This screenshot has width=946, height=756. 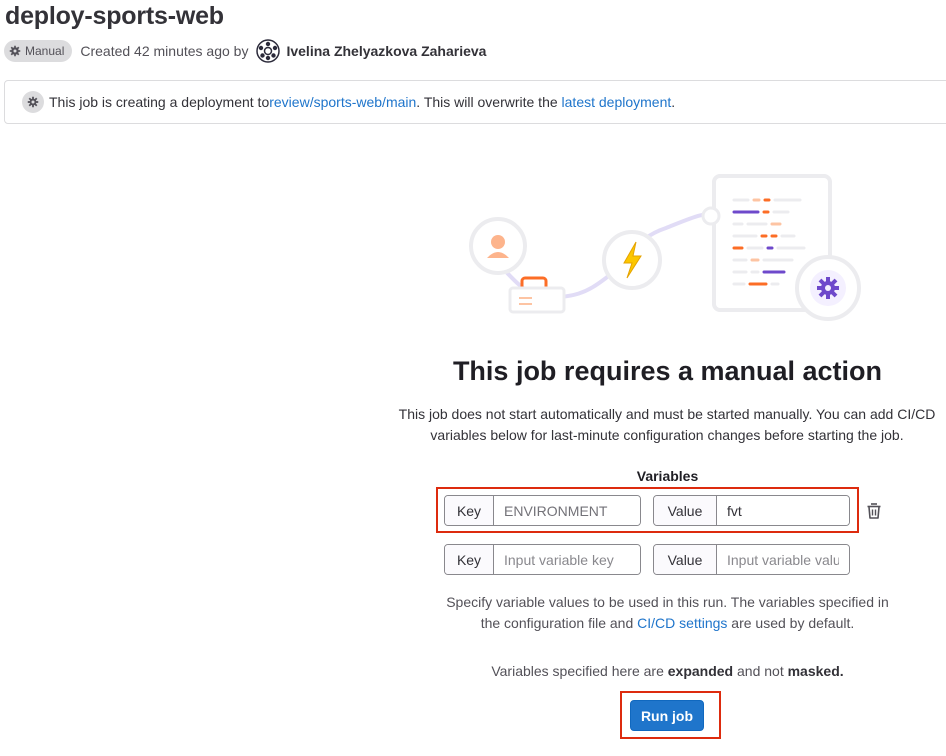 I want to click on cicd-settings-link: CI/CD settings, so click(x=682, y=623).